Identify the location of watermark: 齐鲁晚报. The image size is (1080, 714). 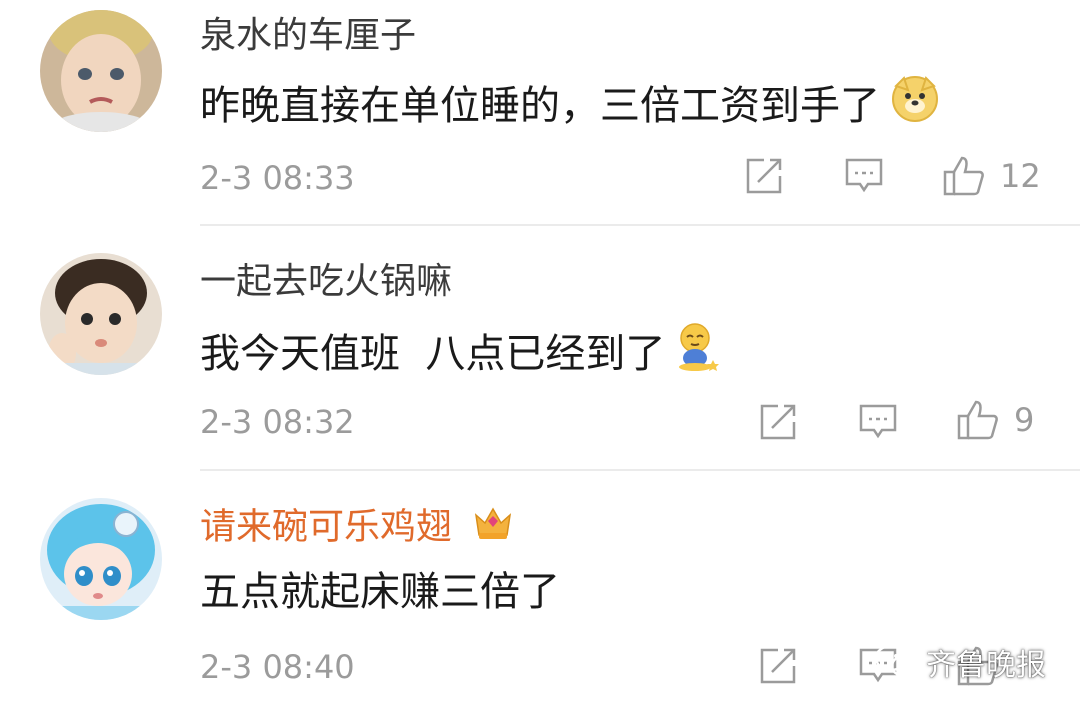
(960, 662).